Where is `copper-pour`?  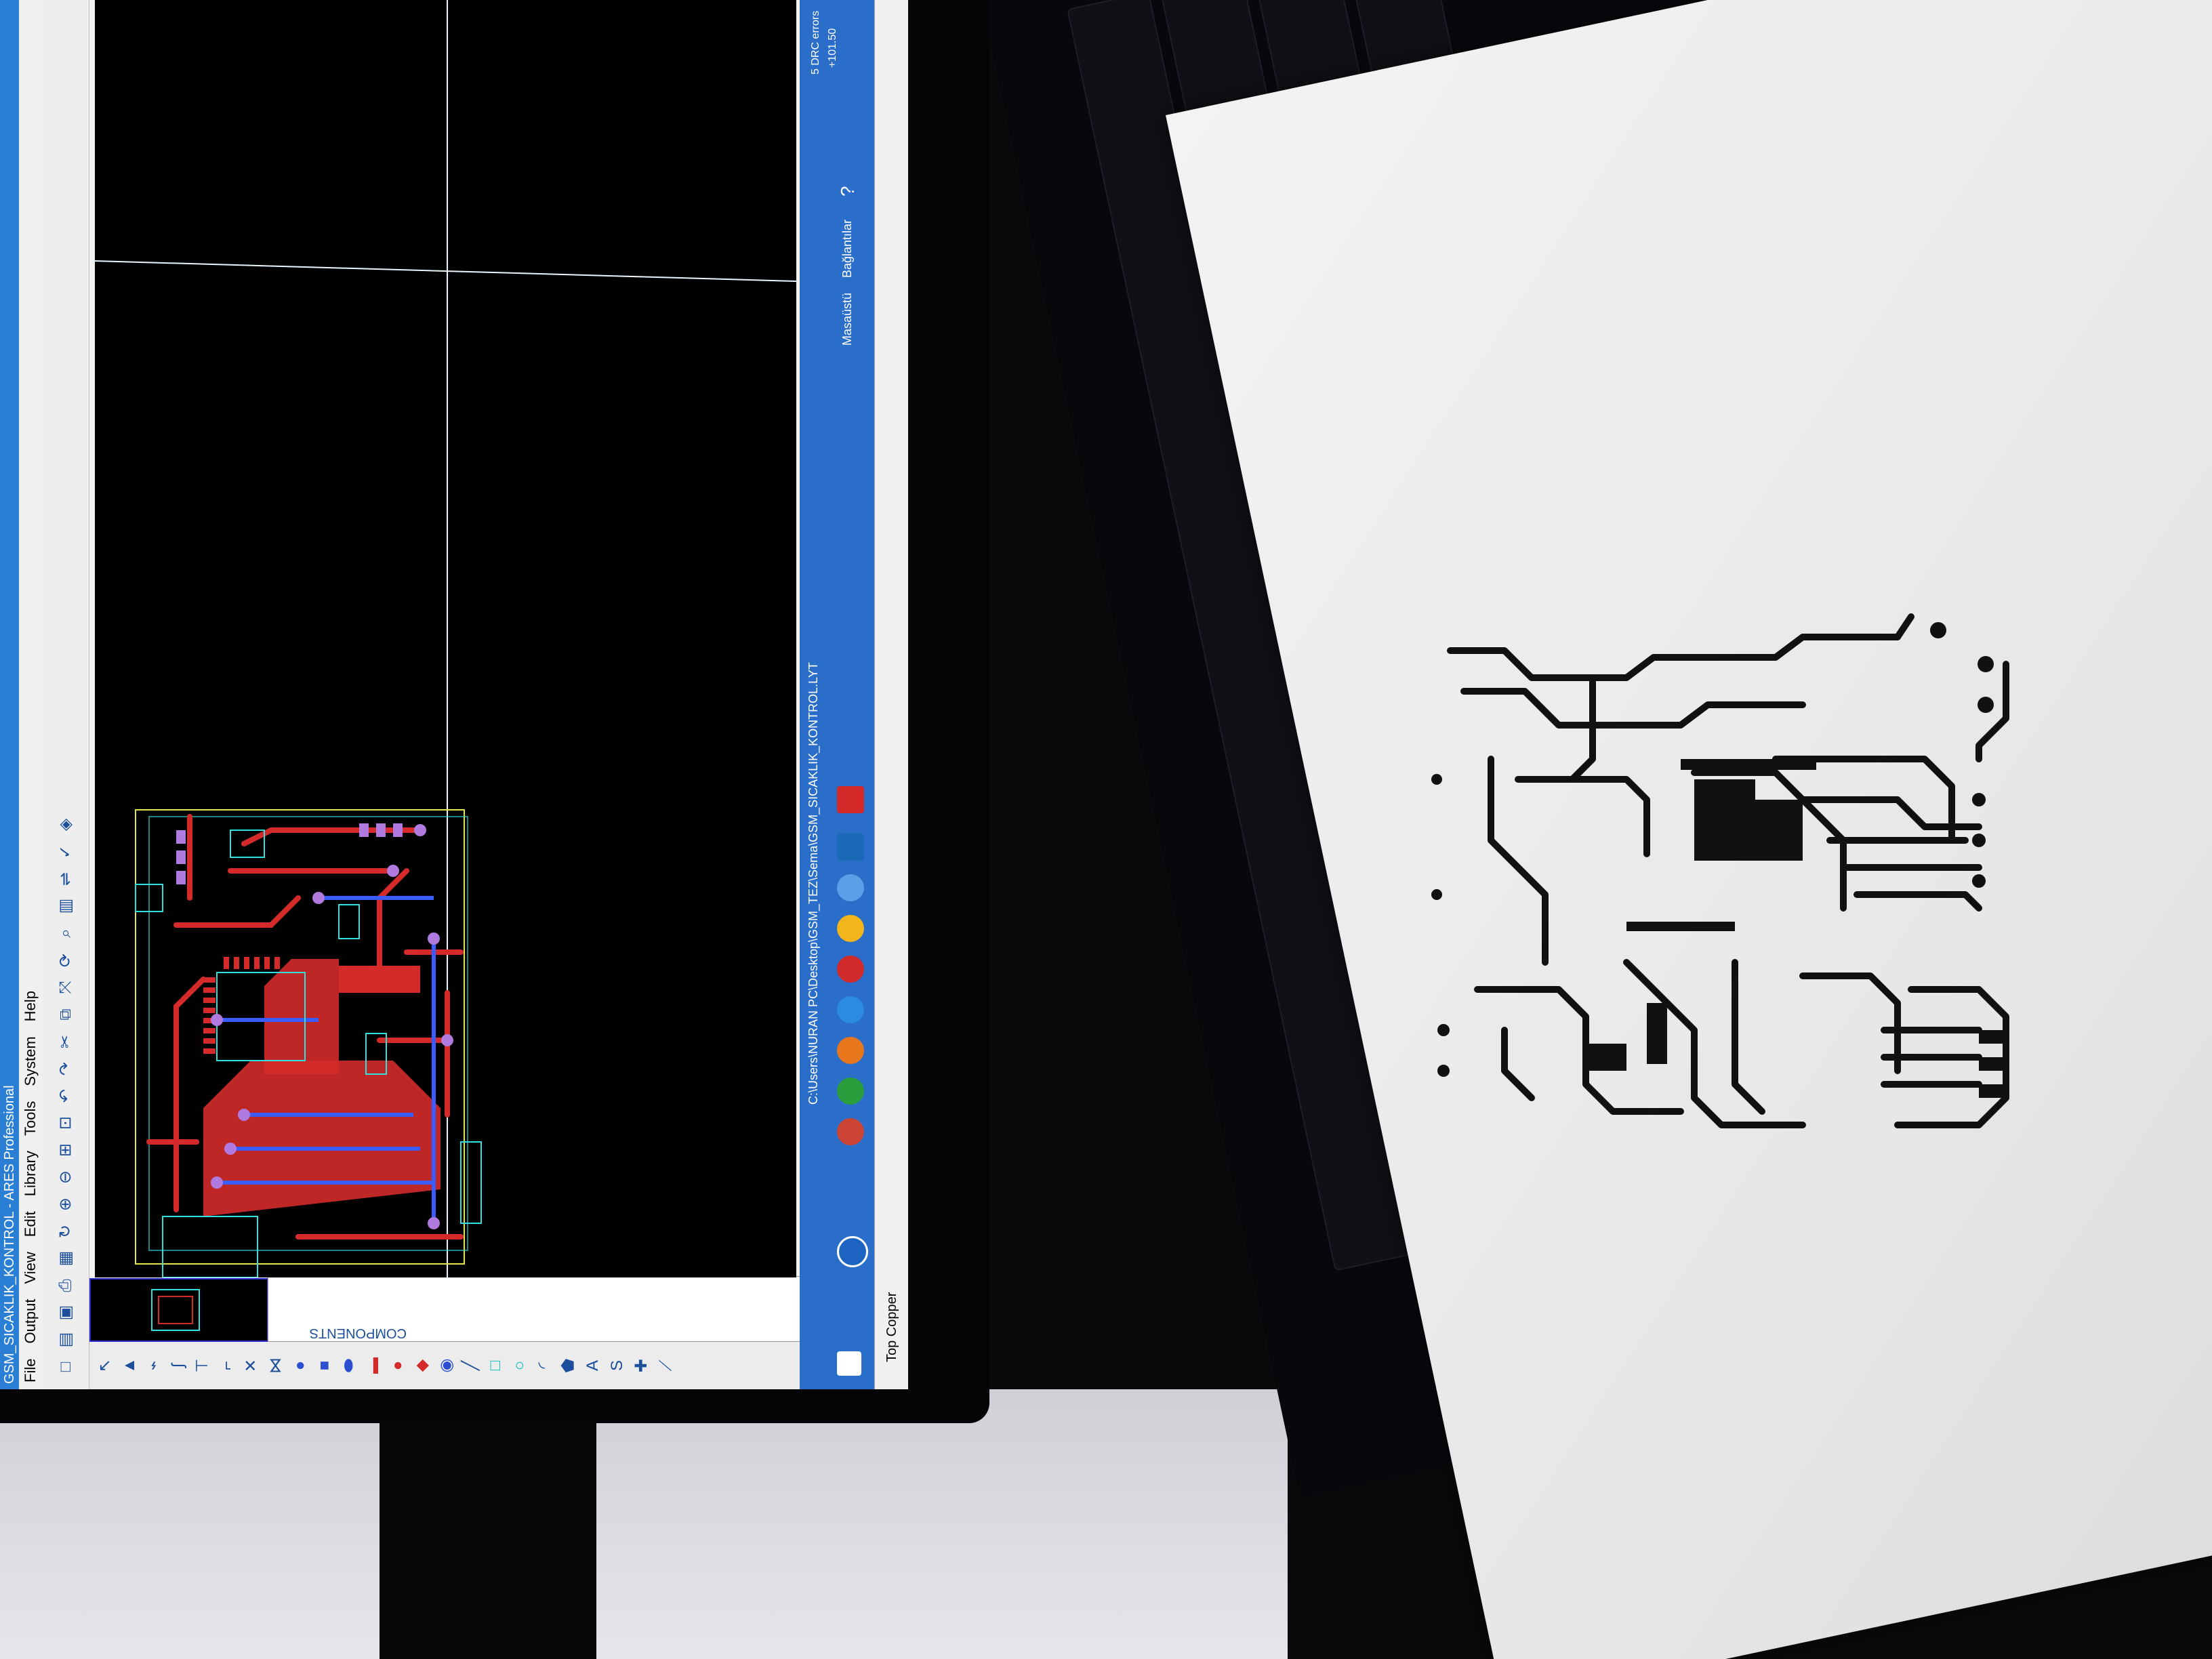 copper-pour is located at coordinates (322, 1138).